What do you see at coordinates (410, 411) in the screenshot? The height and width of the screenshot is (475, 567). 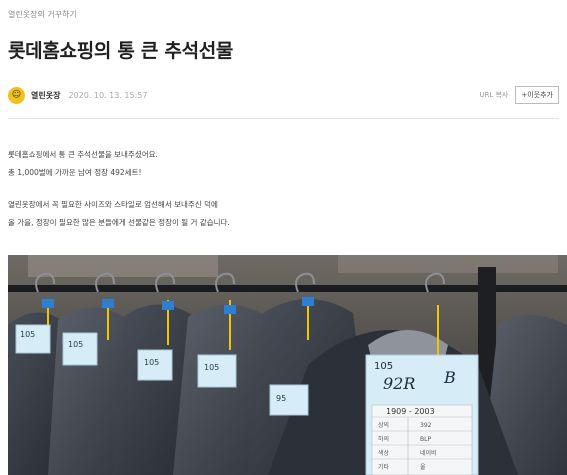 I see `tag-code: 1909 - 2003` at bounding box center [410, 411].